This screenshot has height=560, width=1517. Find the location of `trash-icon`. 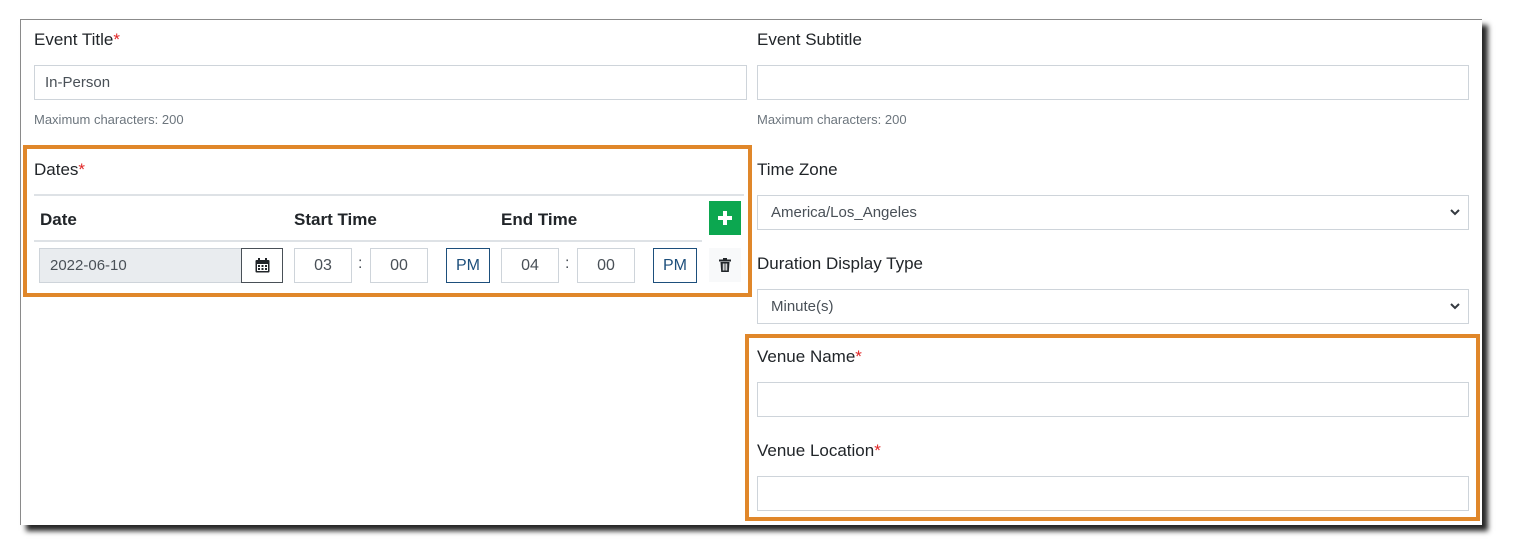

trash-icon is located at coordinates (725, 265).